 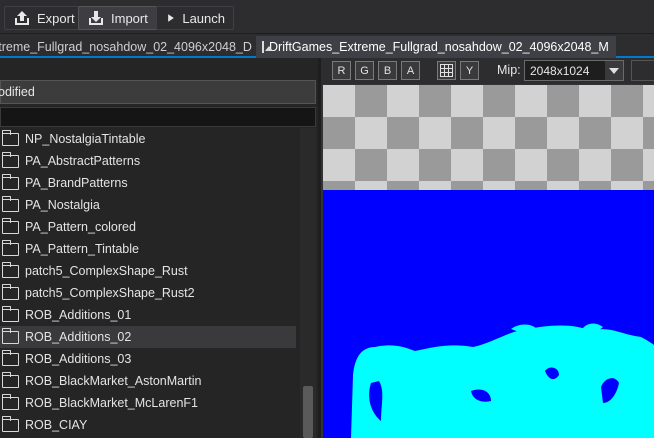 I want to click on list-item: PA_Pattern_colored, so click(x=148, y=227).